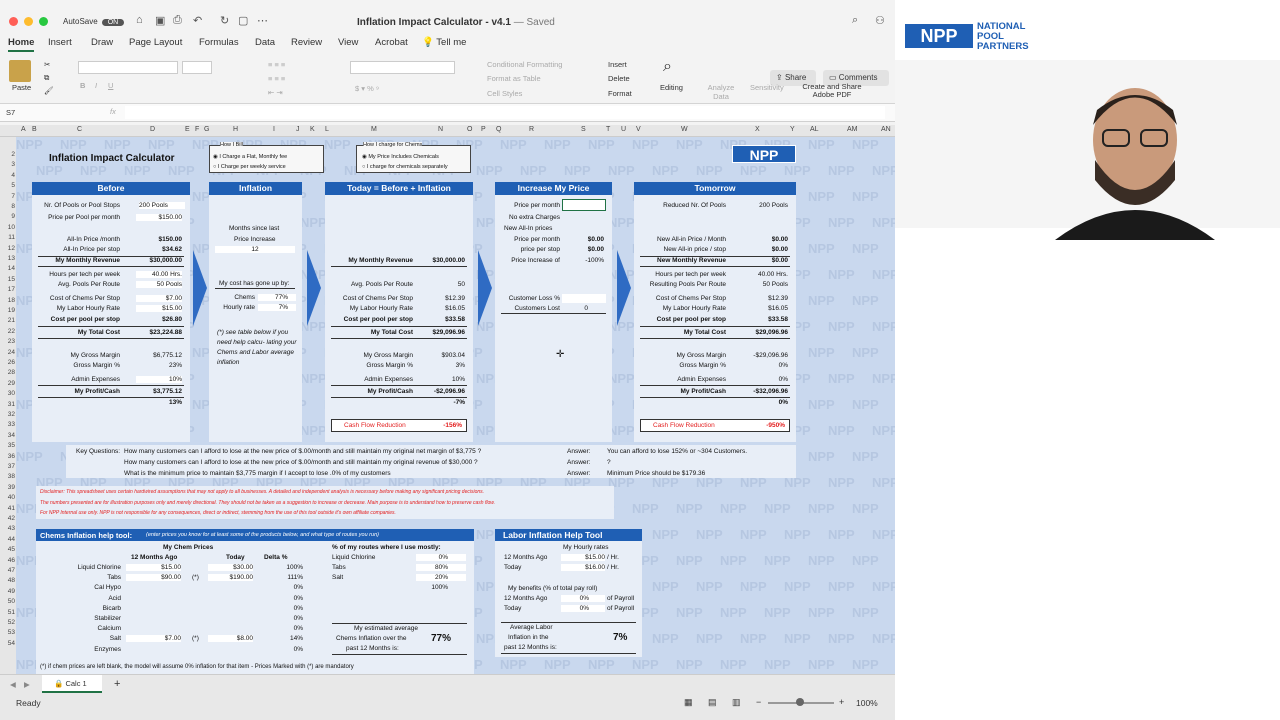  What do you see at coordinates (688, 702) in the screenshot?
I see `normal-view-icon: ▦` at bounding box center [688, 702].